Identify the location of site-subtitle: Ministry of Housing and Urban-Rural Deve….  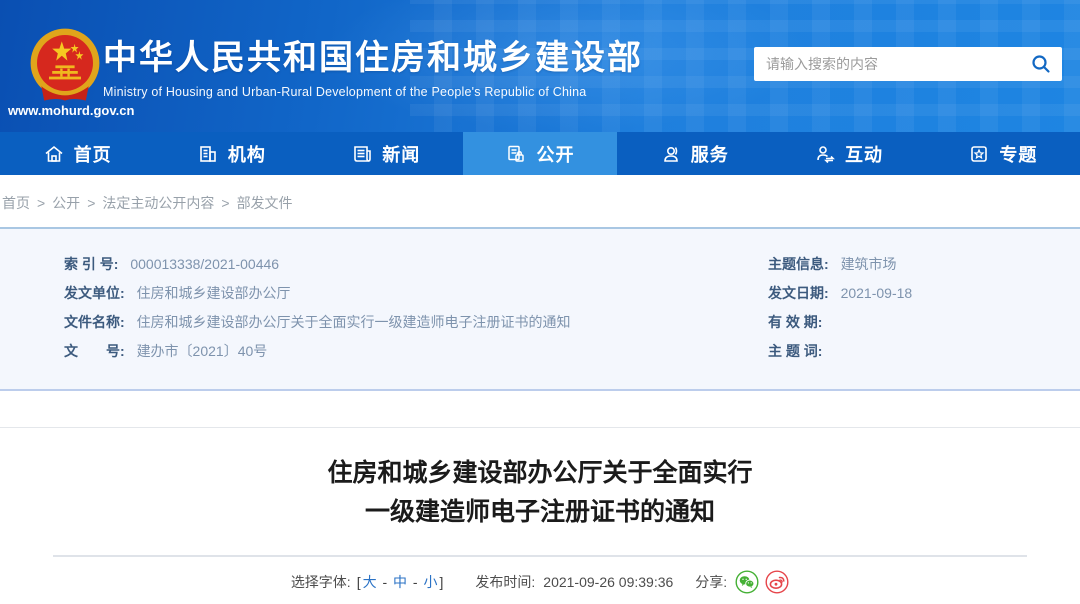
(345, 92).